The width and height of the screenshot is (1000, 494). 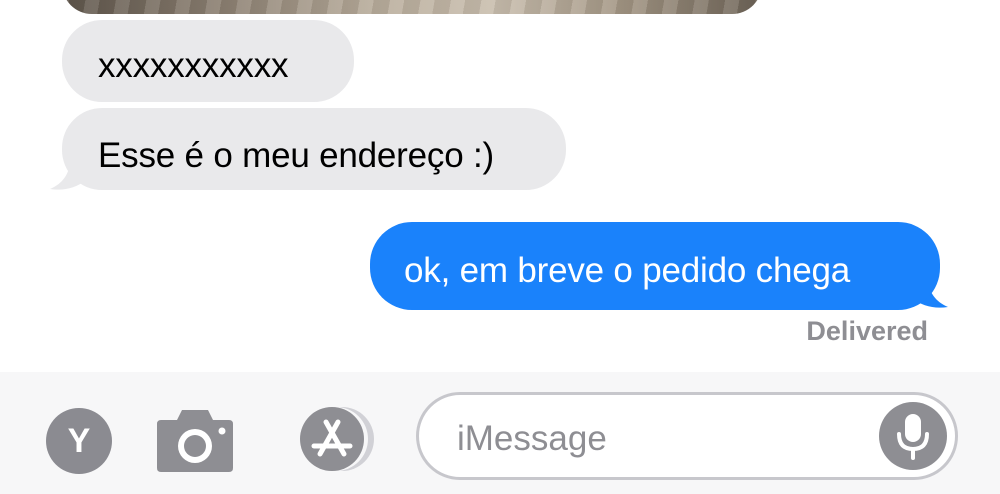 I want to click on shared-photo, so click(x=412, y=7).